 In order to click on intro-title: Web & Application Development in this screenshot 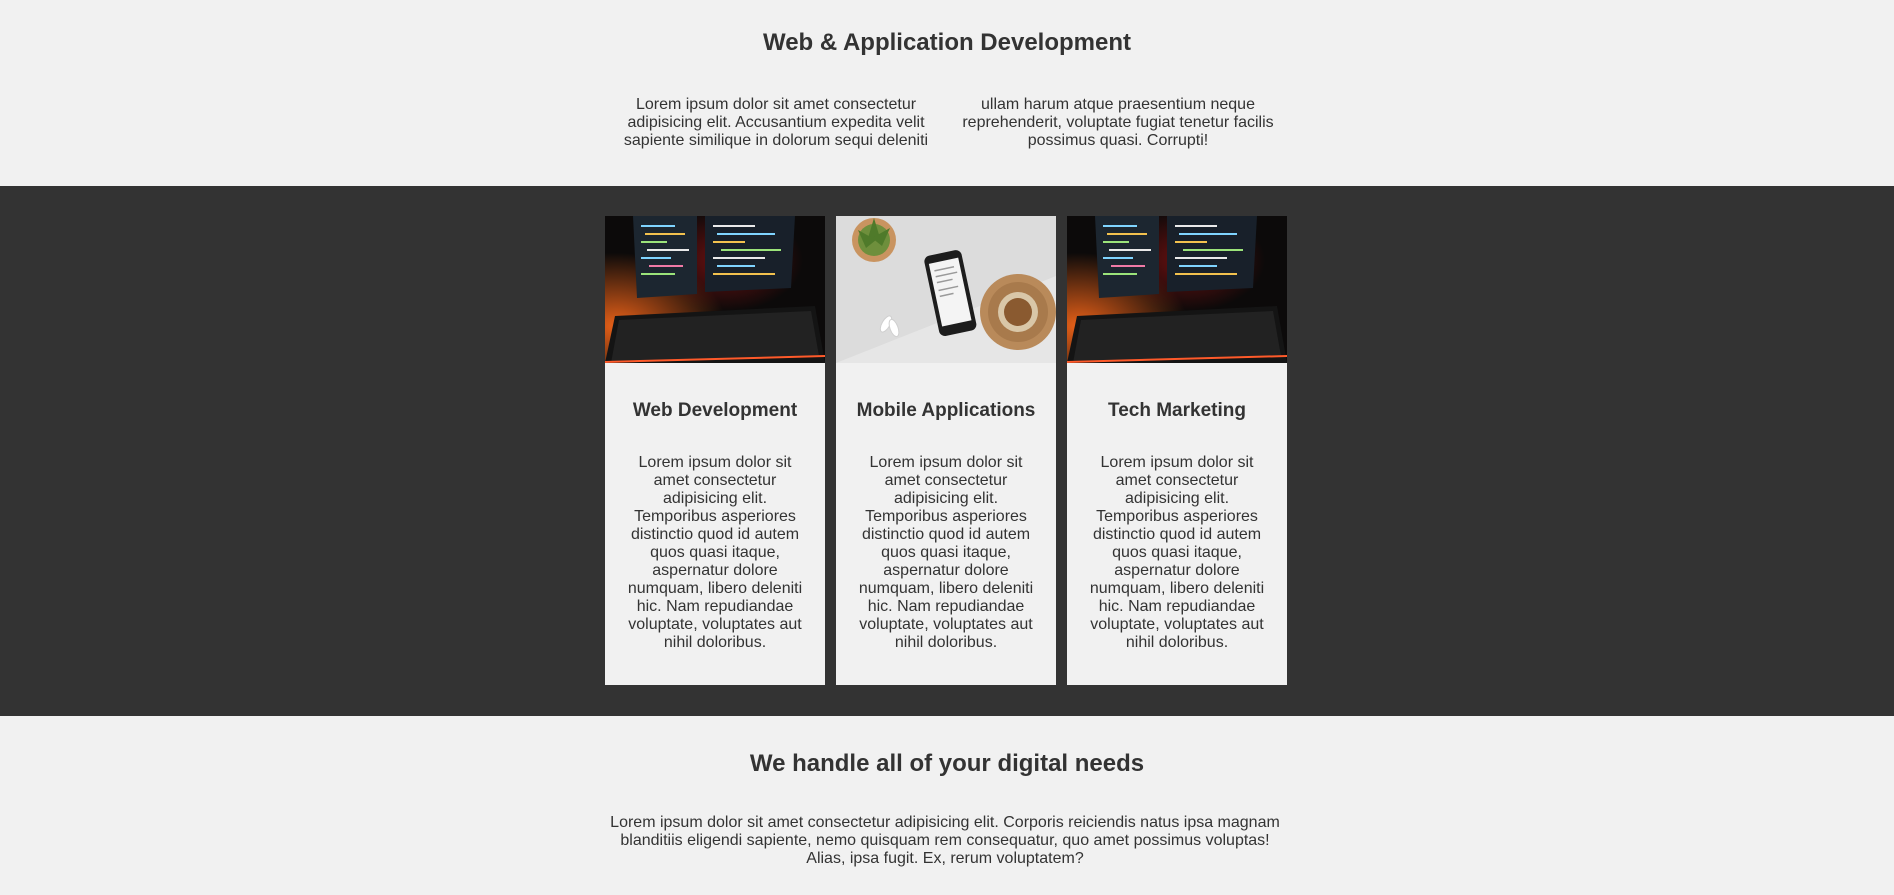, I will do `click(947, 42)`.